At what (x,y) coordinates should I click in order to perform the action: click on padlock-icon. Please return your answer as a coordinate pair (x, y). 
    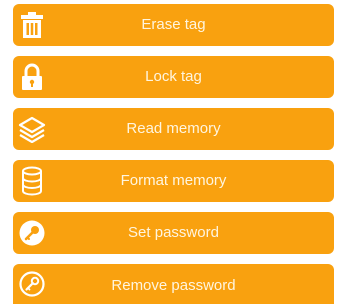
    Looking at the image, I should click on (32, 77).